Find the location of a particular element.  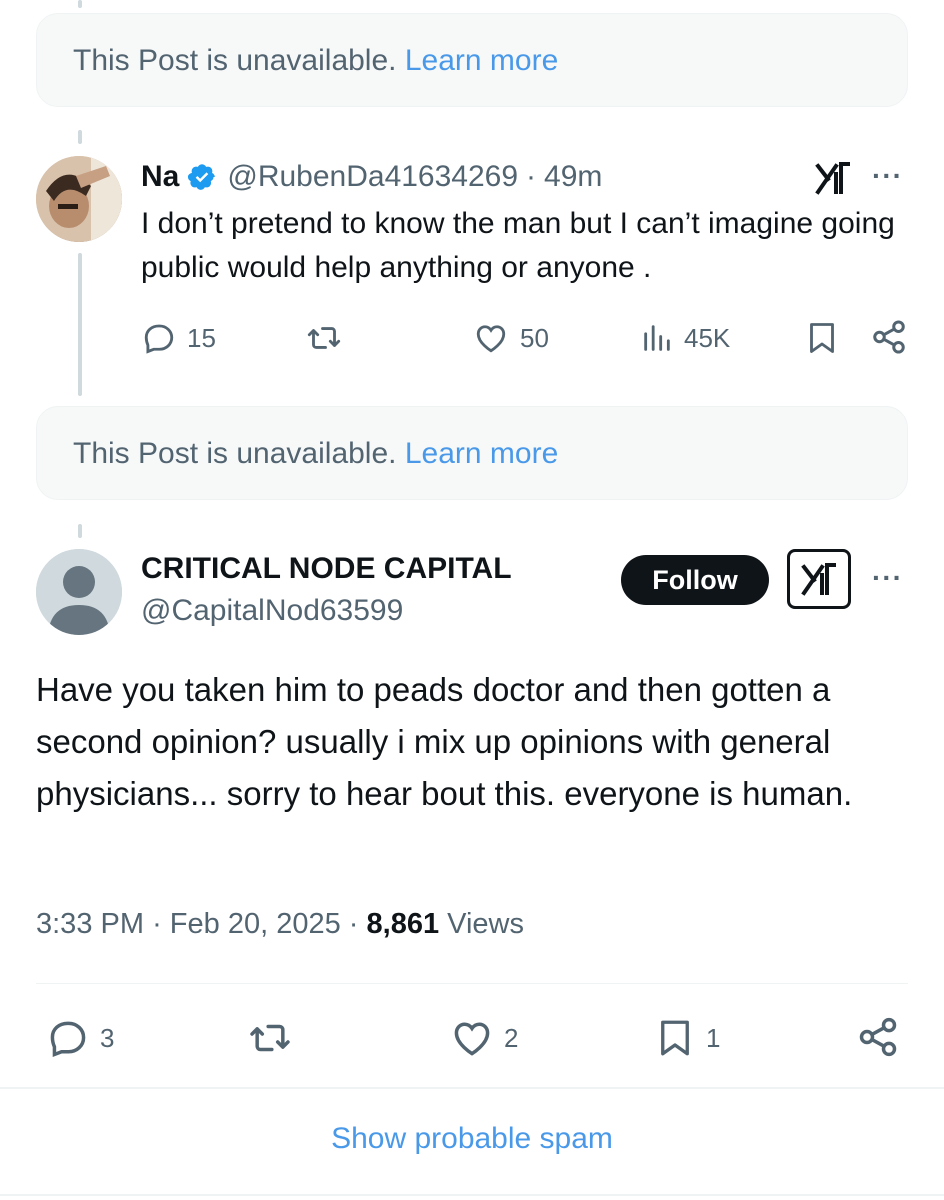

bottom-divider is located at coordinates (472, 1195).